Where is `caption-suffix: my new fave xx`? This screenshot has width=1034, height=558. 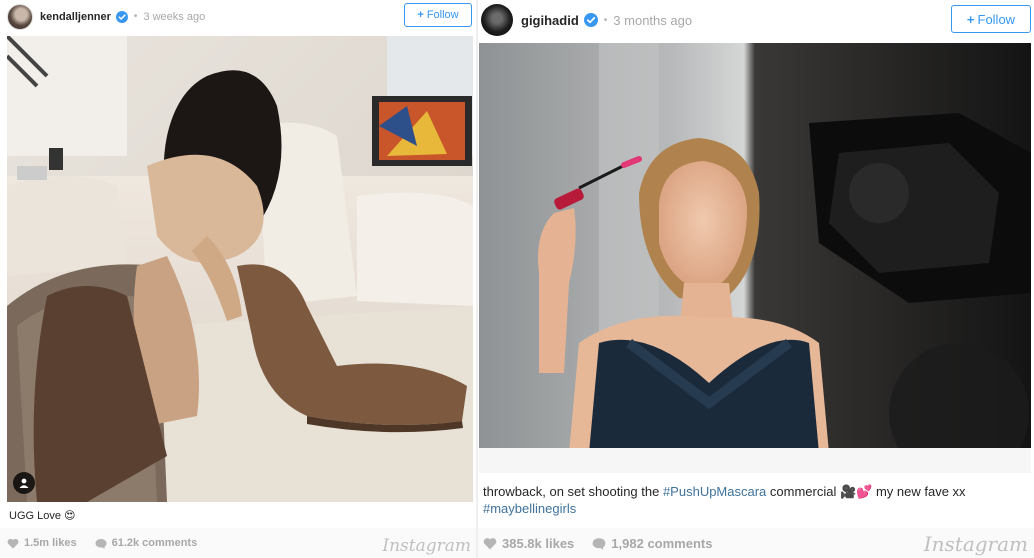 caption-suffix: my new fave xx is located at coordinates (919, 491).